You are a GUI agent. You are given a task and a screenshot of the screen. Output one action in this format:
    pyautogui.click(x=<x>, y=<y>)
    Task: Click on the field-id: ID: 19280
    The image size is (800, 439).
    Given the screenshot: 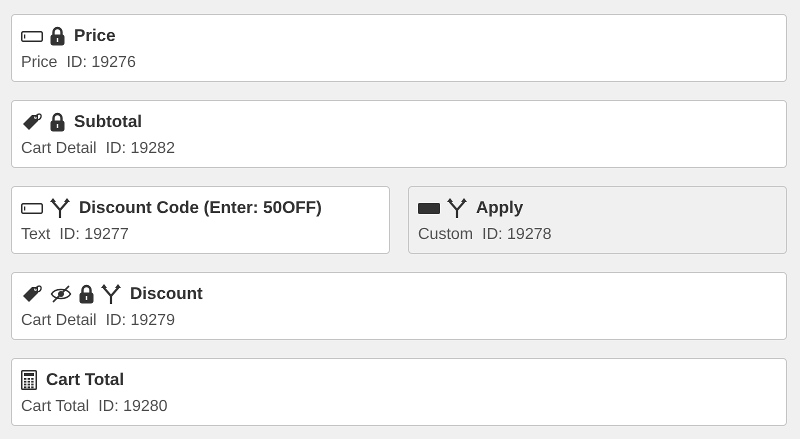 What is the action you would take?
    pyautogui.click(x=133, y=407)
    